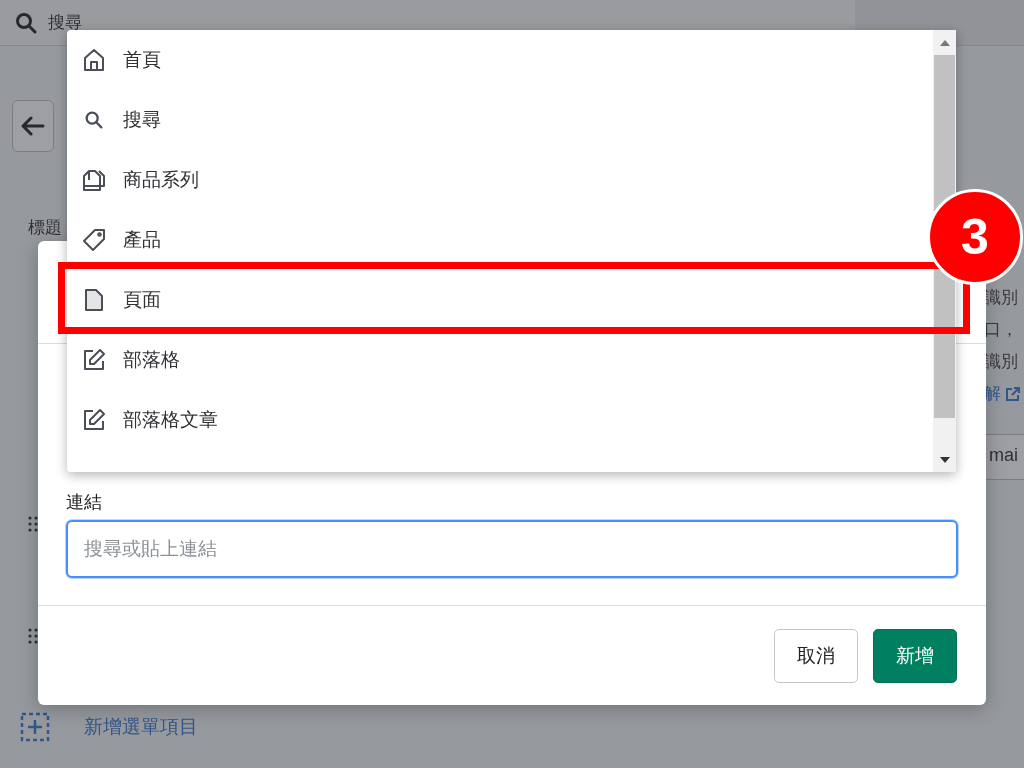 Image resolution: width=1024 pixels, height=768 pixels. Describe the element at coordinates (500, 420) in the screenshot. I see `menu-option: 部落格文章` at that location.